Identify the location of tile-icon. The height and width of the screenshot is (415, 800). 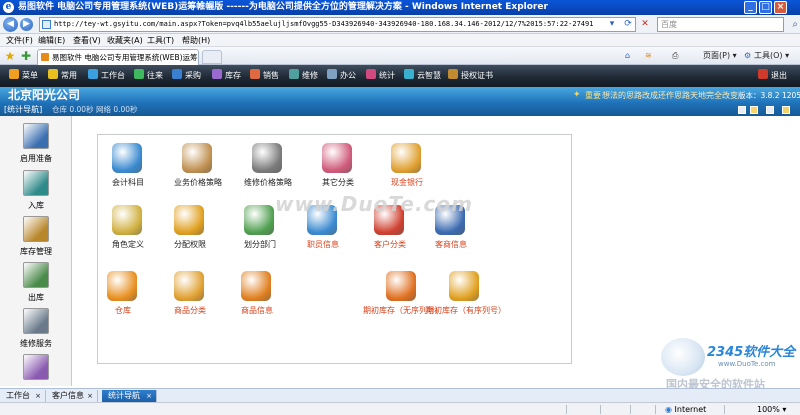
(754, 110).